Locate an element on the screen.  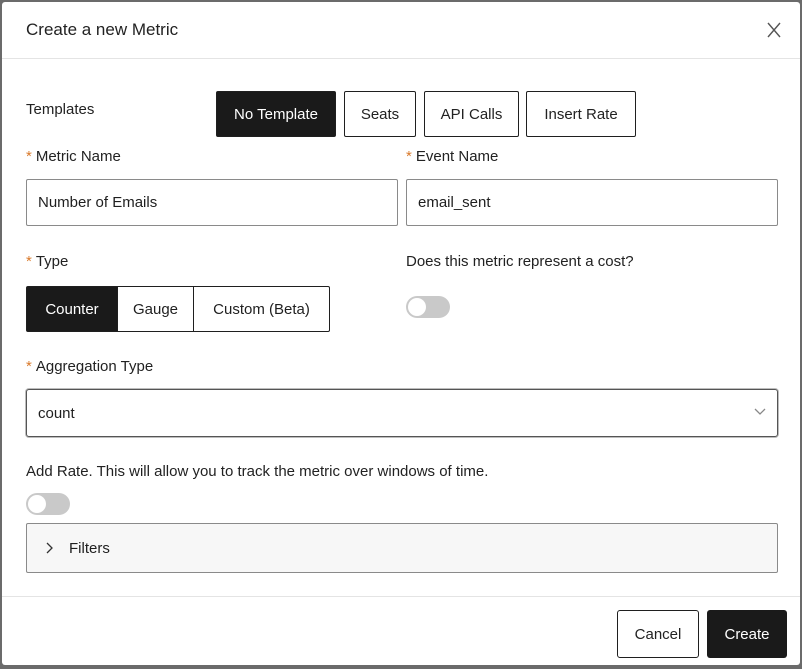
modal-title: Create a new Metric is located at coordinates (102, 29).